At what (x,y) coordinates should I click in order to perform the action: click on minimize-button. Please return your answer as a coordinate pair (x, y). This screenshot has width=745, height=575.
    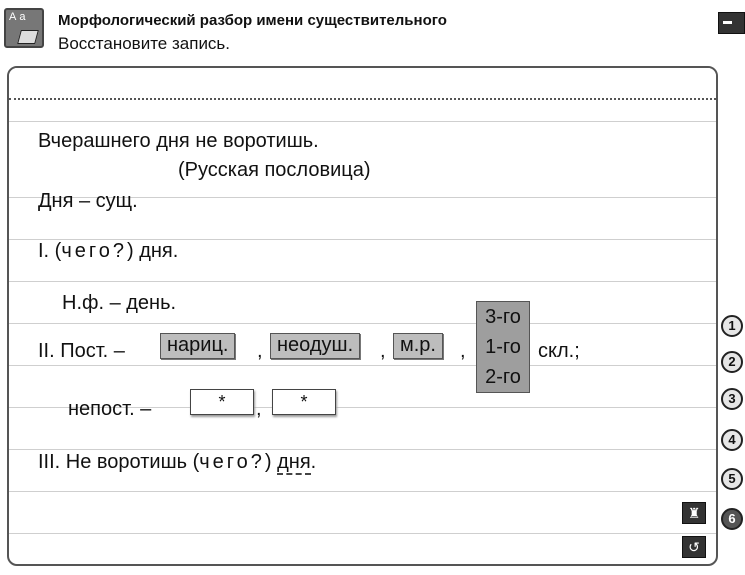
    Looking at the image, I should click on (731, 23).